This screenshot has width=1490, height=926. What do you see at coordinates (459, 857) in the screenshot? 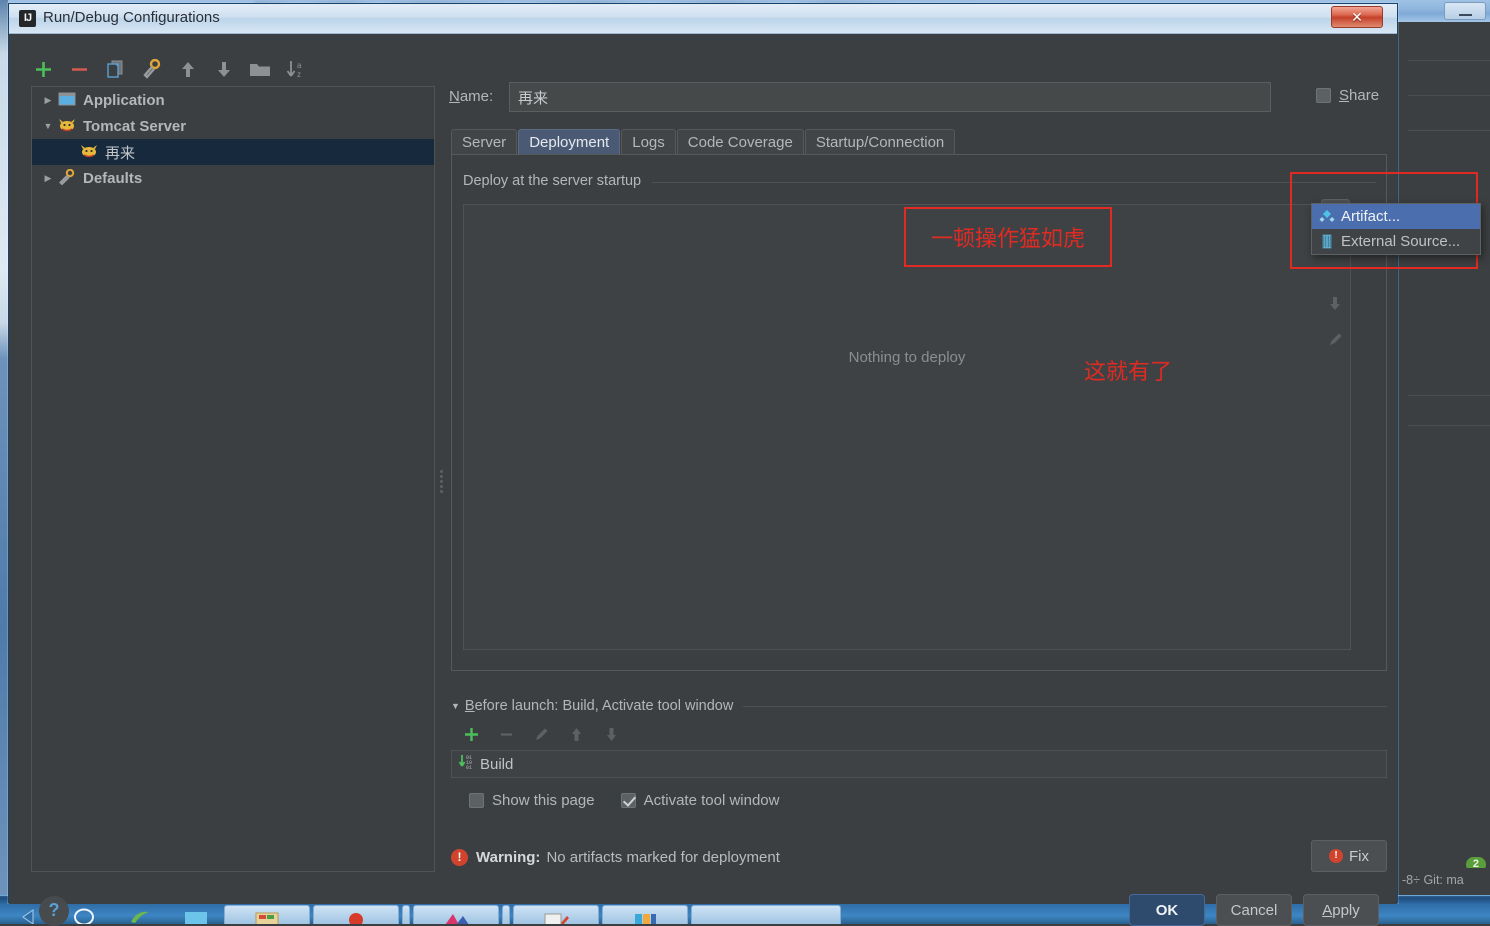
I see `warning-icon: !` at bounding box center [459, 857].